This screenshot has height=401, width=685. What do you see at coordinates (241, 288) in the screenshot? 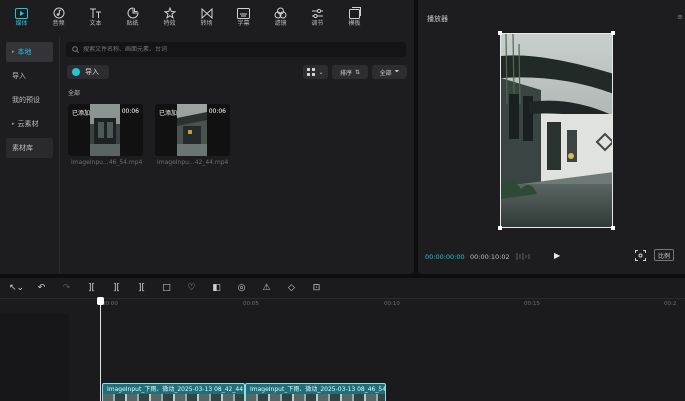
I see `reverse-button: ◎` at bounding box center [241, 288].